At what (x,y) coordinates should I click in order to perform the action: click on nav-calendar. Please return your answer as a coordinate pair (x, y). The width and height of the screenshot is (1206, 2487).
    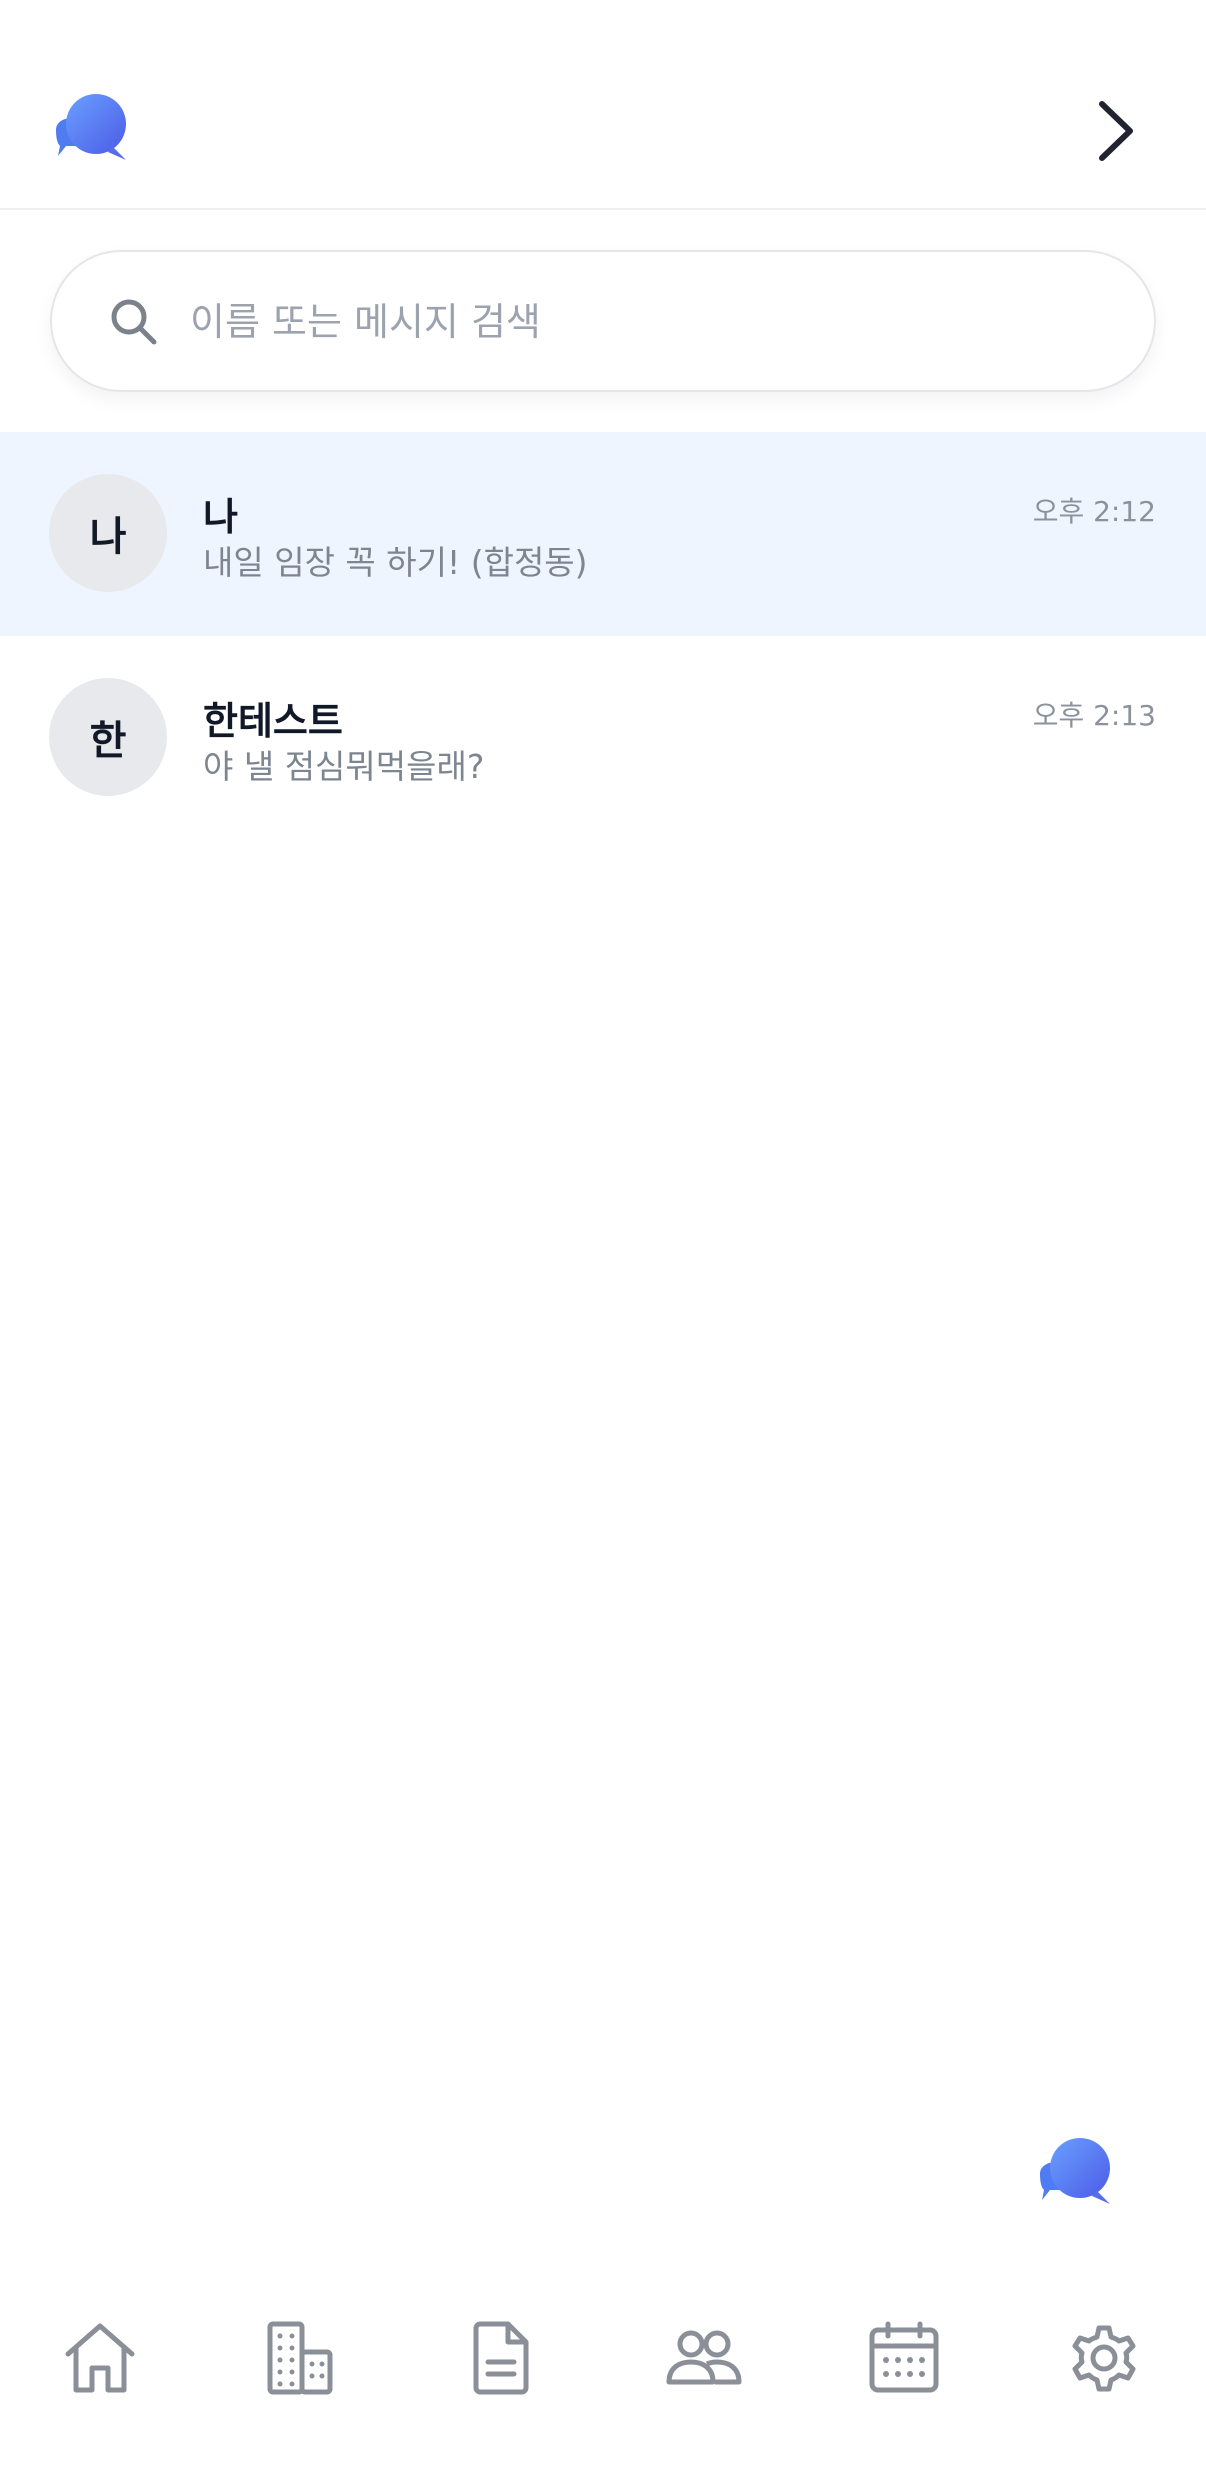
    Looking at the image, I should click on (904, 2358).